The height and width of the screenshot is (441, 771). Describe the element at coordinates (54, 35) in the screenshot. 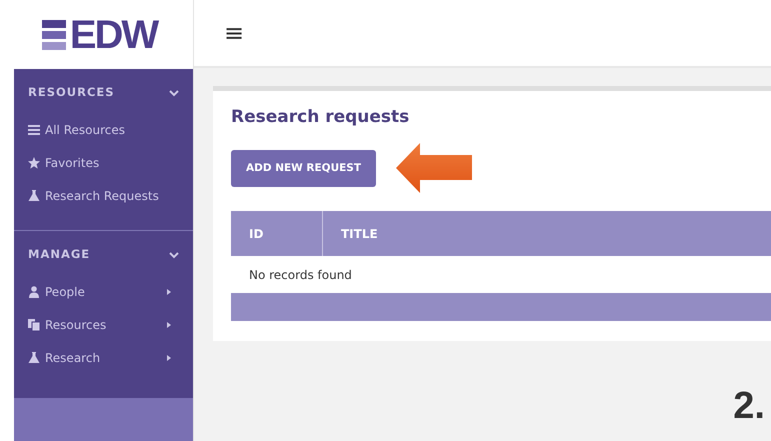

I see `logo-icon` at that location.